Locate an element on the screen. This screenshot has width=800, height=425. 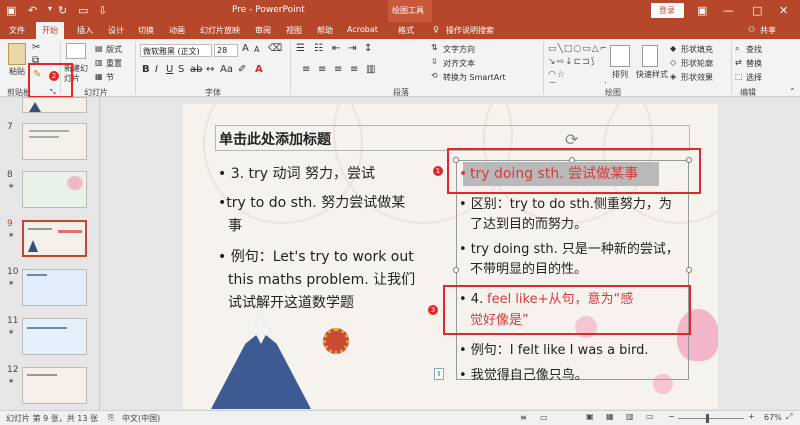
reading-view-icon: ▥ is located at coordinates (630, 416).